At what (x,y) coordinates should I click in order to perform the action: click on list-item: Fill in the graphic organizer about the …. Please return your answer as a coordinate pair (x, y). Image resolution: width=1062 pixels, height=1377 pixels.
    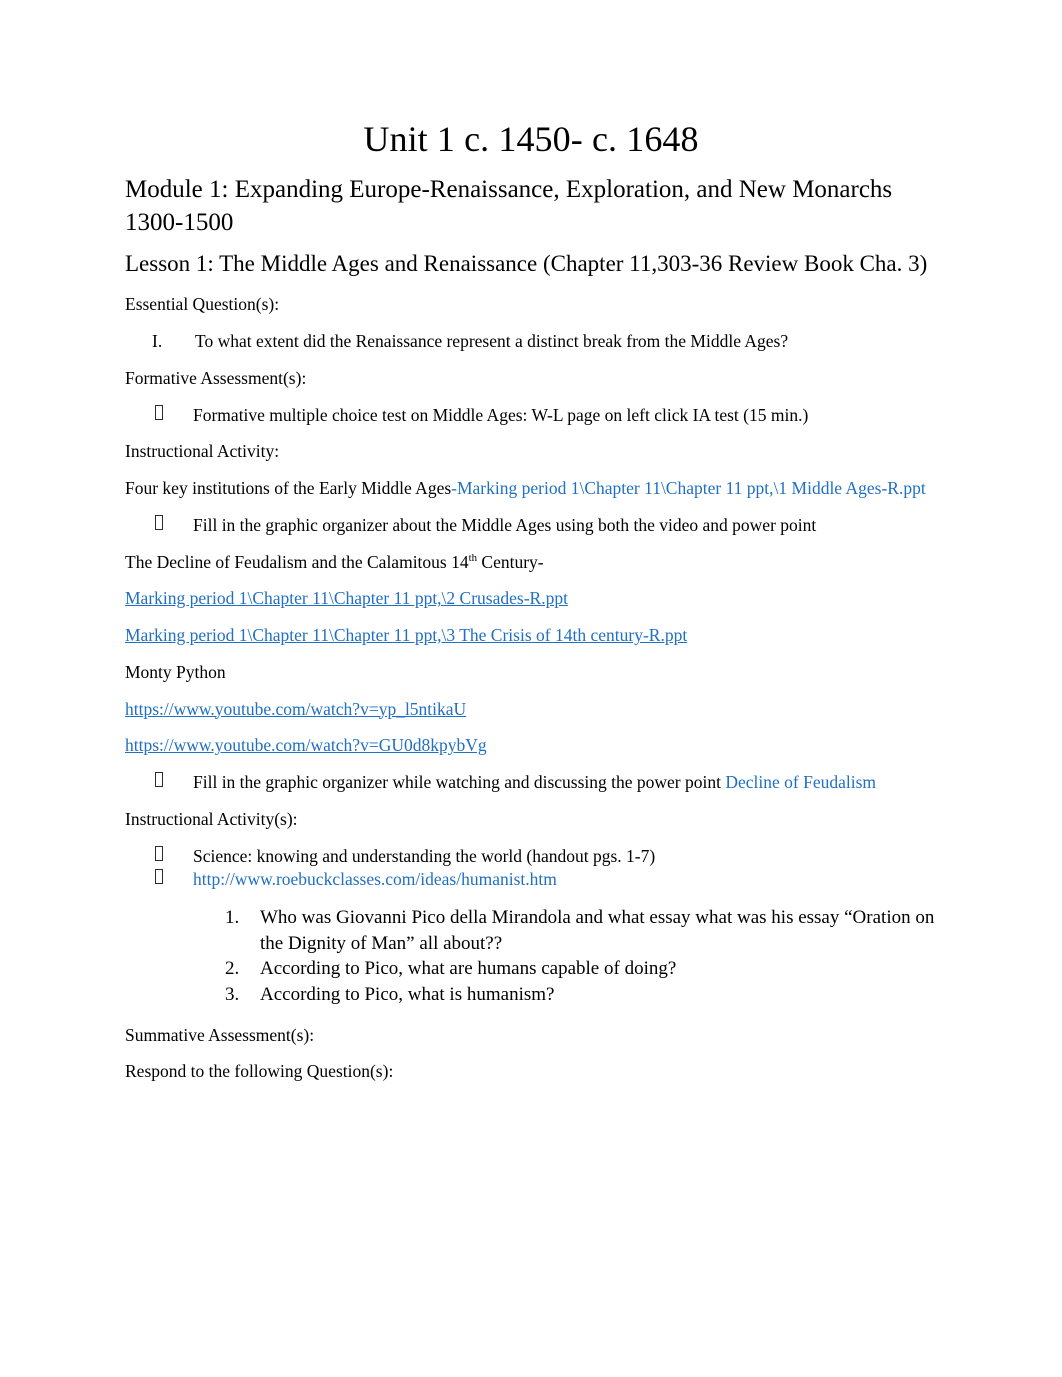
    Looking at the image, I should click on (531, 525).